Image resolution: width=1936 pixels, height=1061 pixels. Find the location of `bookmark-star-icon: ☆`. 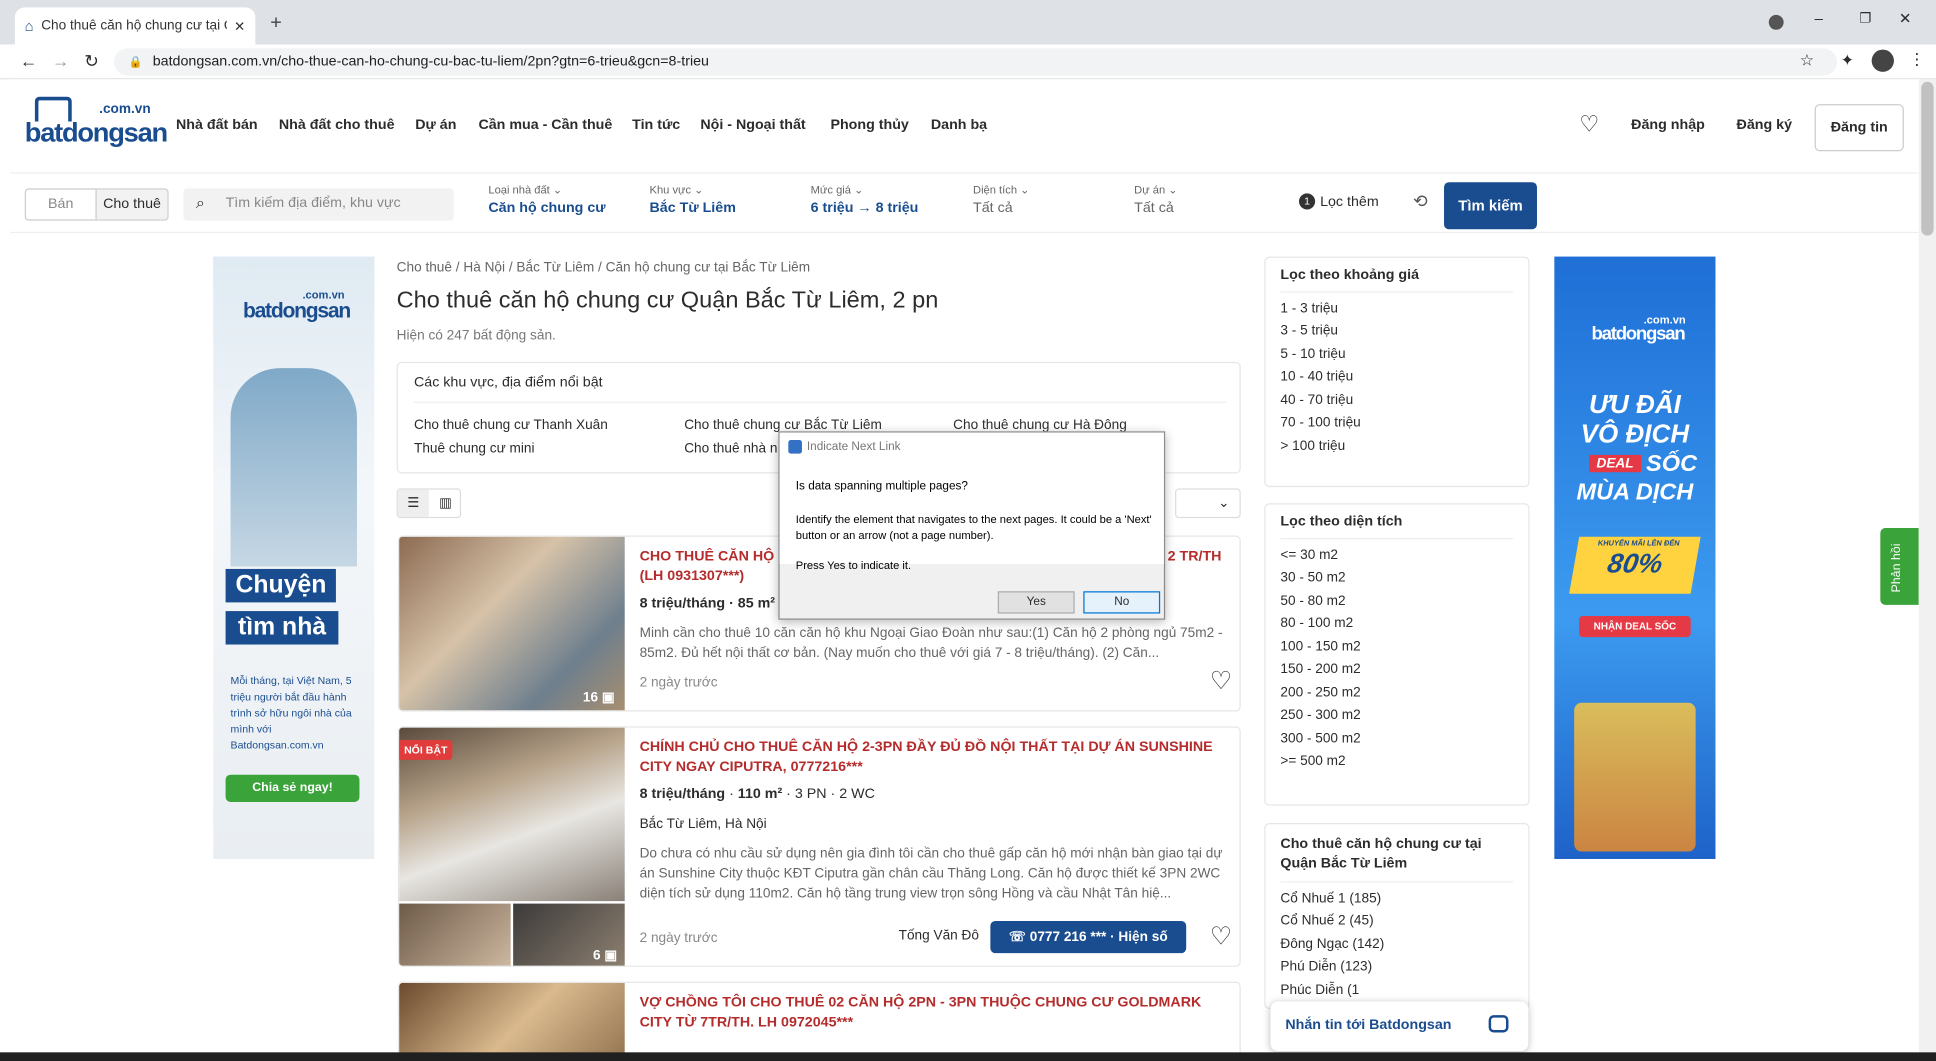

bookmark-star-icon: ☆ is located at coordinates (1807, 61).